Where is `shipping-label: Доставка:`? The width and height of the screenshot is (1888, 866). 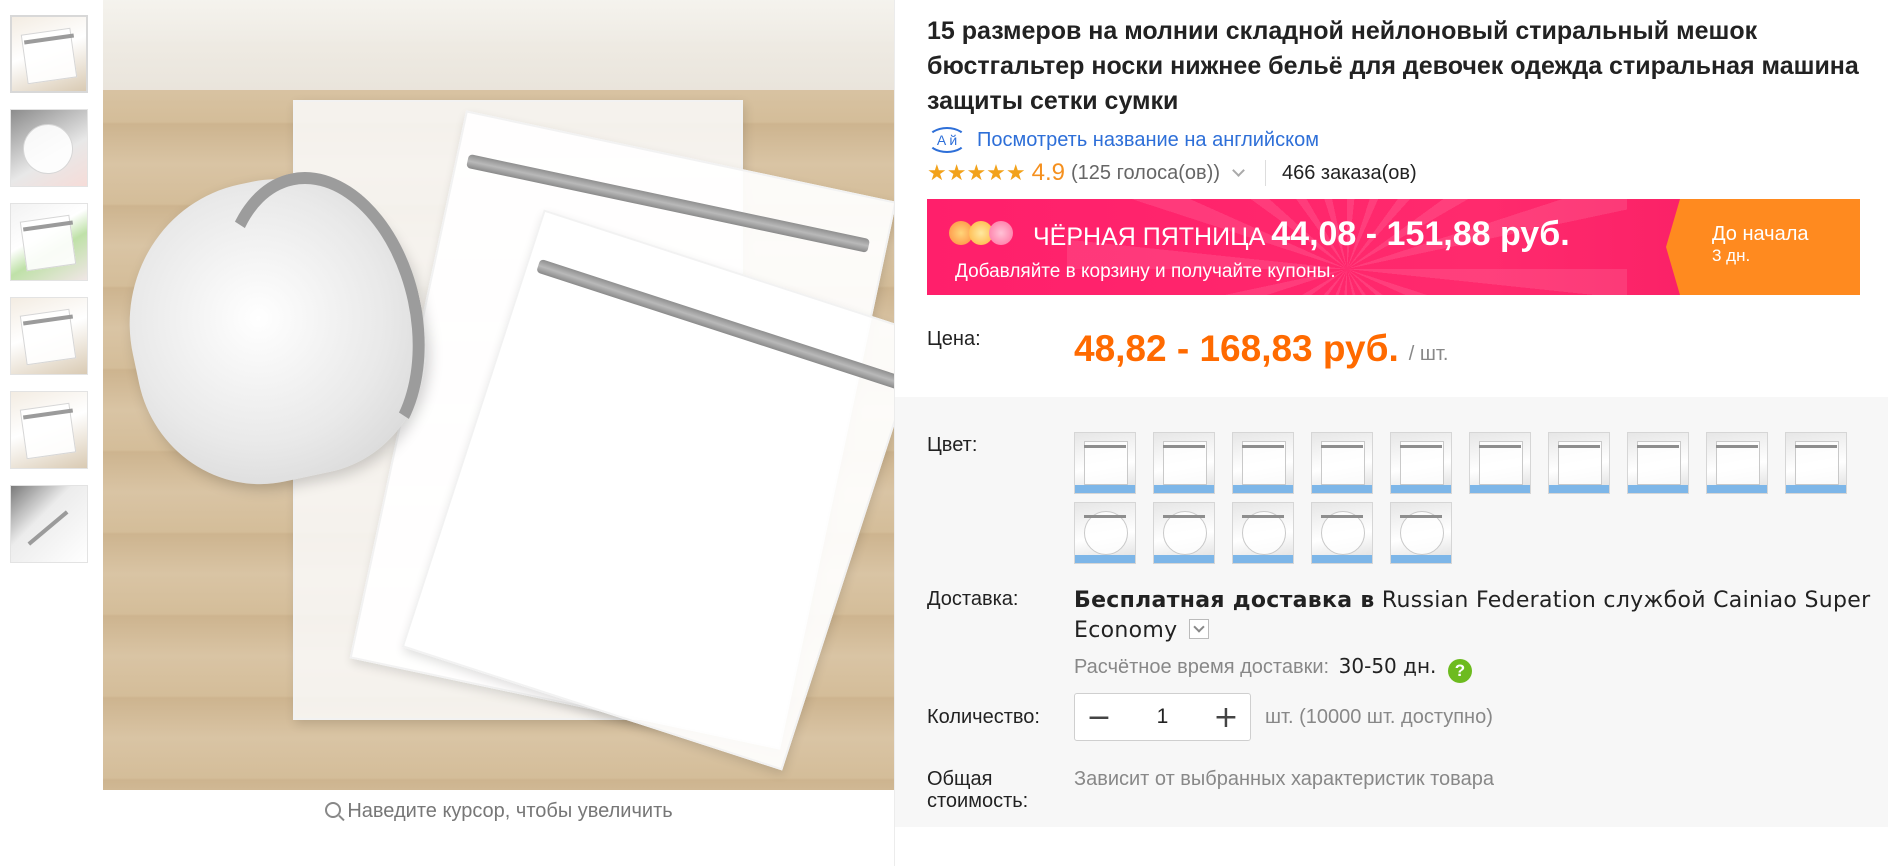 shipping-label: Доставка: is located at coordinates (973, 599).